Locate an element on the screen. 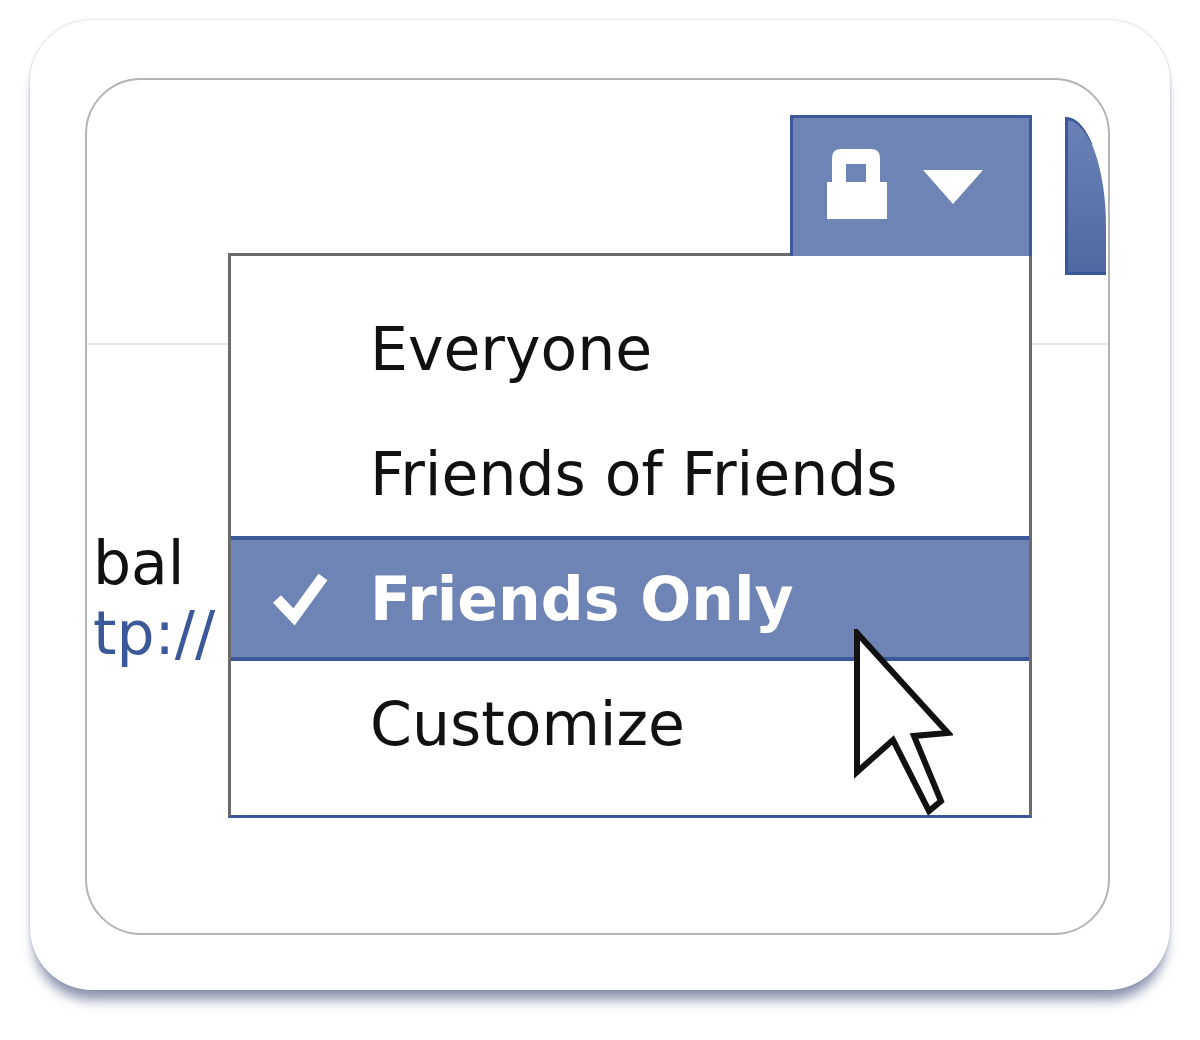 The height and width of the screenshot is (1040, 1200). menu-item: Customize is located at coordinates (630, 723).